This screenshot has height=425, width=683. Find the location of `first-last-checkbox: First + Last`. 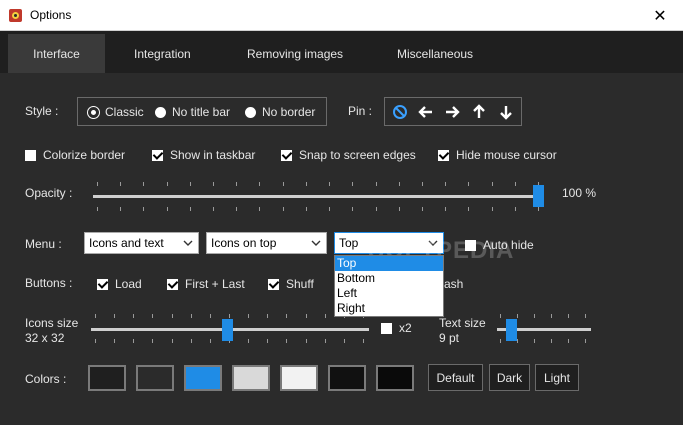

first-last-checkbox: First + Last is located at coordinates (206, 284).